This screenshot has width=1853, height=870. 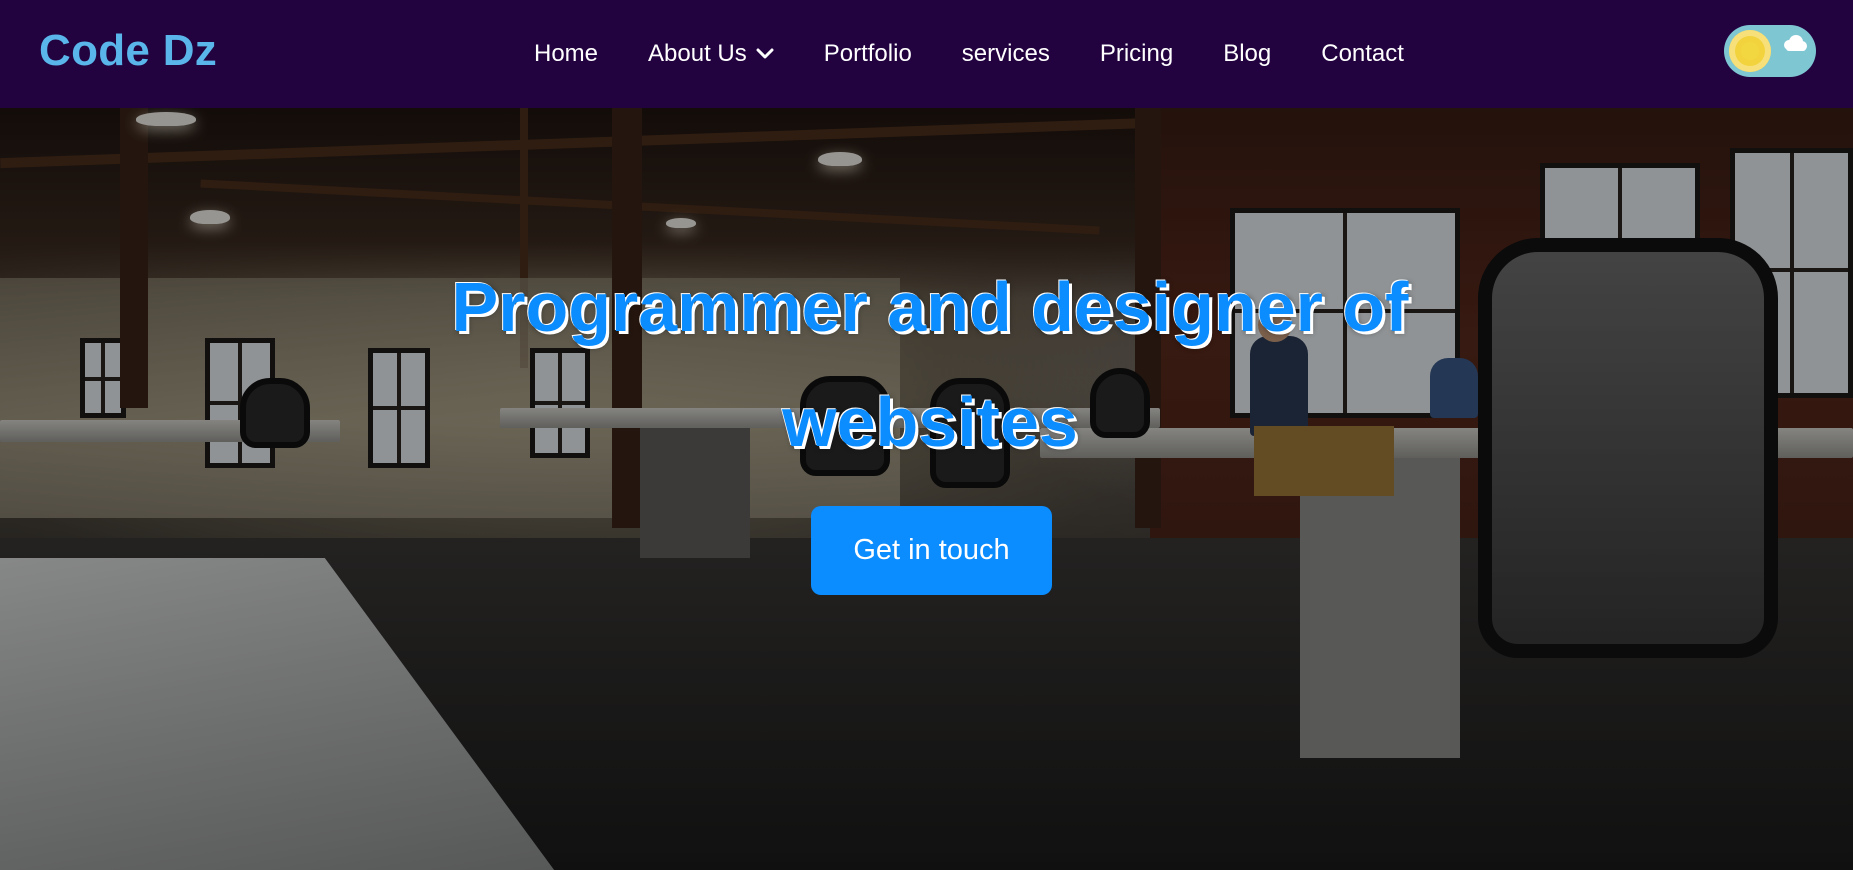 What do you see at coordinates (128, 51) in the screenshot?
I see `site-logo: Code Dz` at bounding box center [128, 51].